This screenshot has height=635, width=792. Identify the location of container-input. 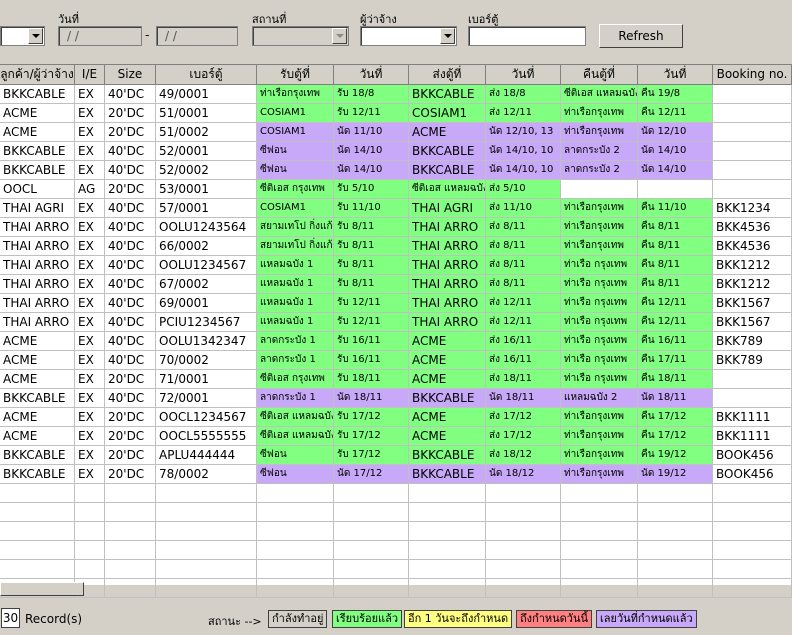
(527, 36).